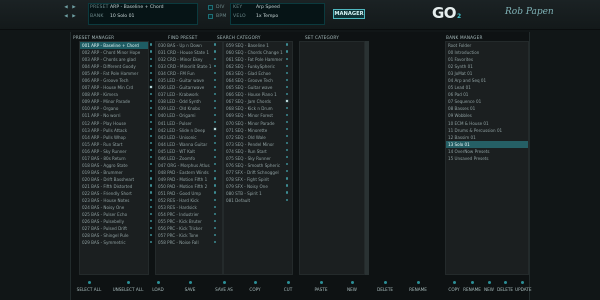 Image resolution: width=600 pixels, height=300 pixels. Describe the element at coordinates (267, 16) in the screenshot. I see `velo-value: 1x Tempo` at that location.